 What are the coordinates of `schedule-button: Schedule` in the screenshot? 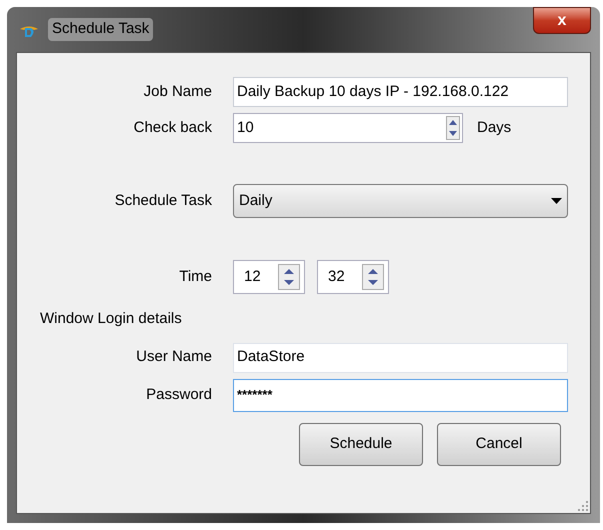 It's located at (361, 444).